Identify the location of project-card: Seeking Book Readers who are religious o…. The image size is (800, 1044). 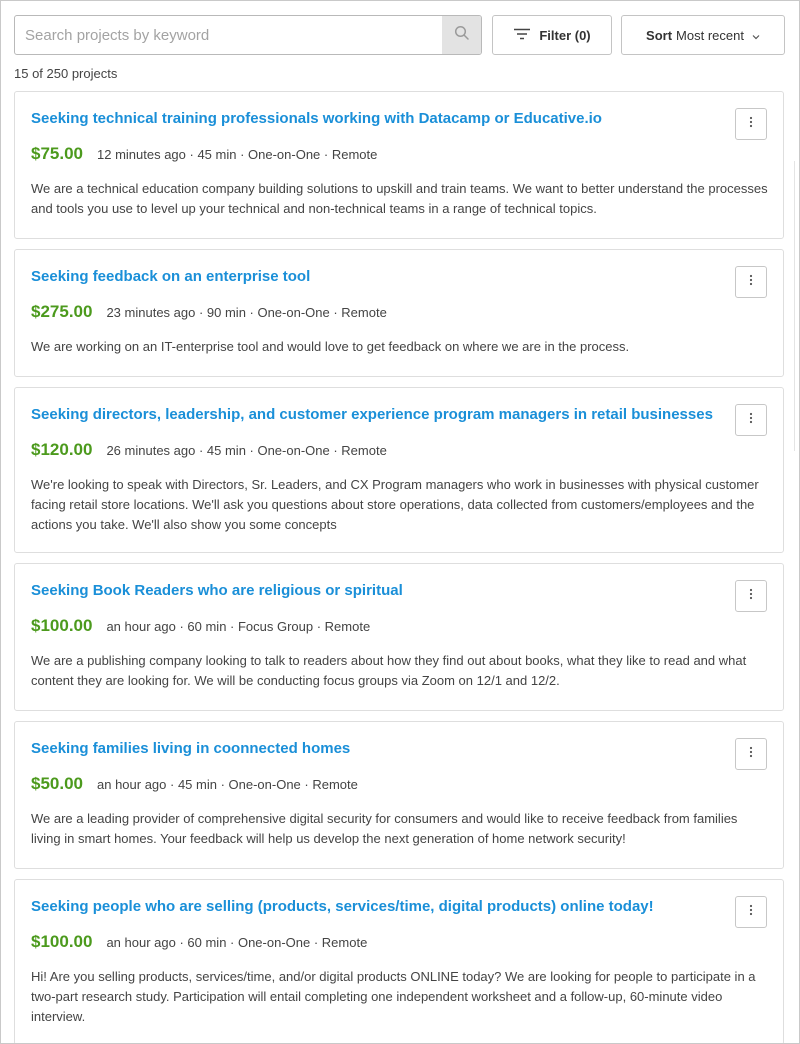
(399, 637).